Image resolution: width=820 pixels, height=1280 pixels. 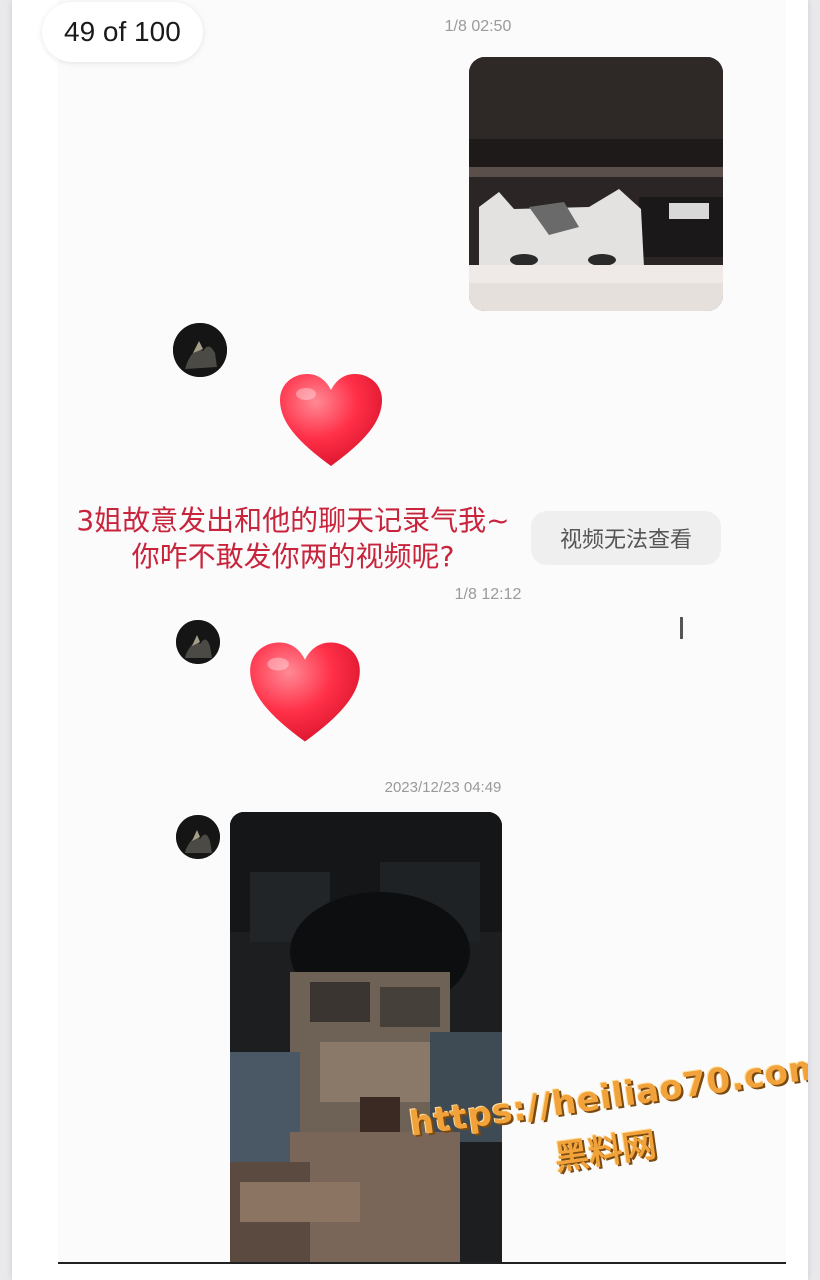 What do you see at coordinates (122, 32) in the screenshot?
I see `image-counter: 49 of 100` at bounding box center [122, 32].